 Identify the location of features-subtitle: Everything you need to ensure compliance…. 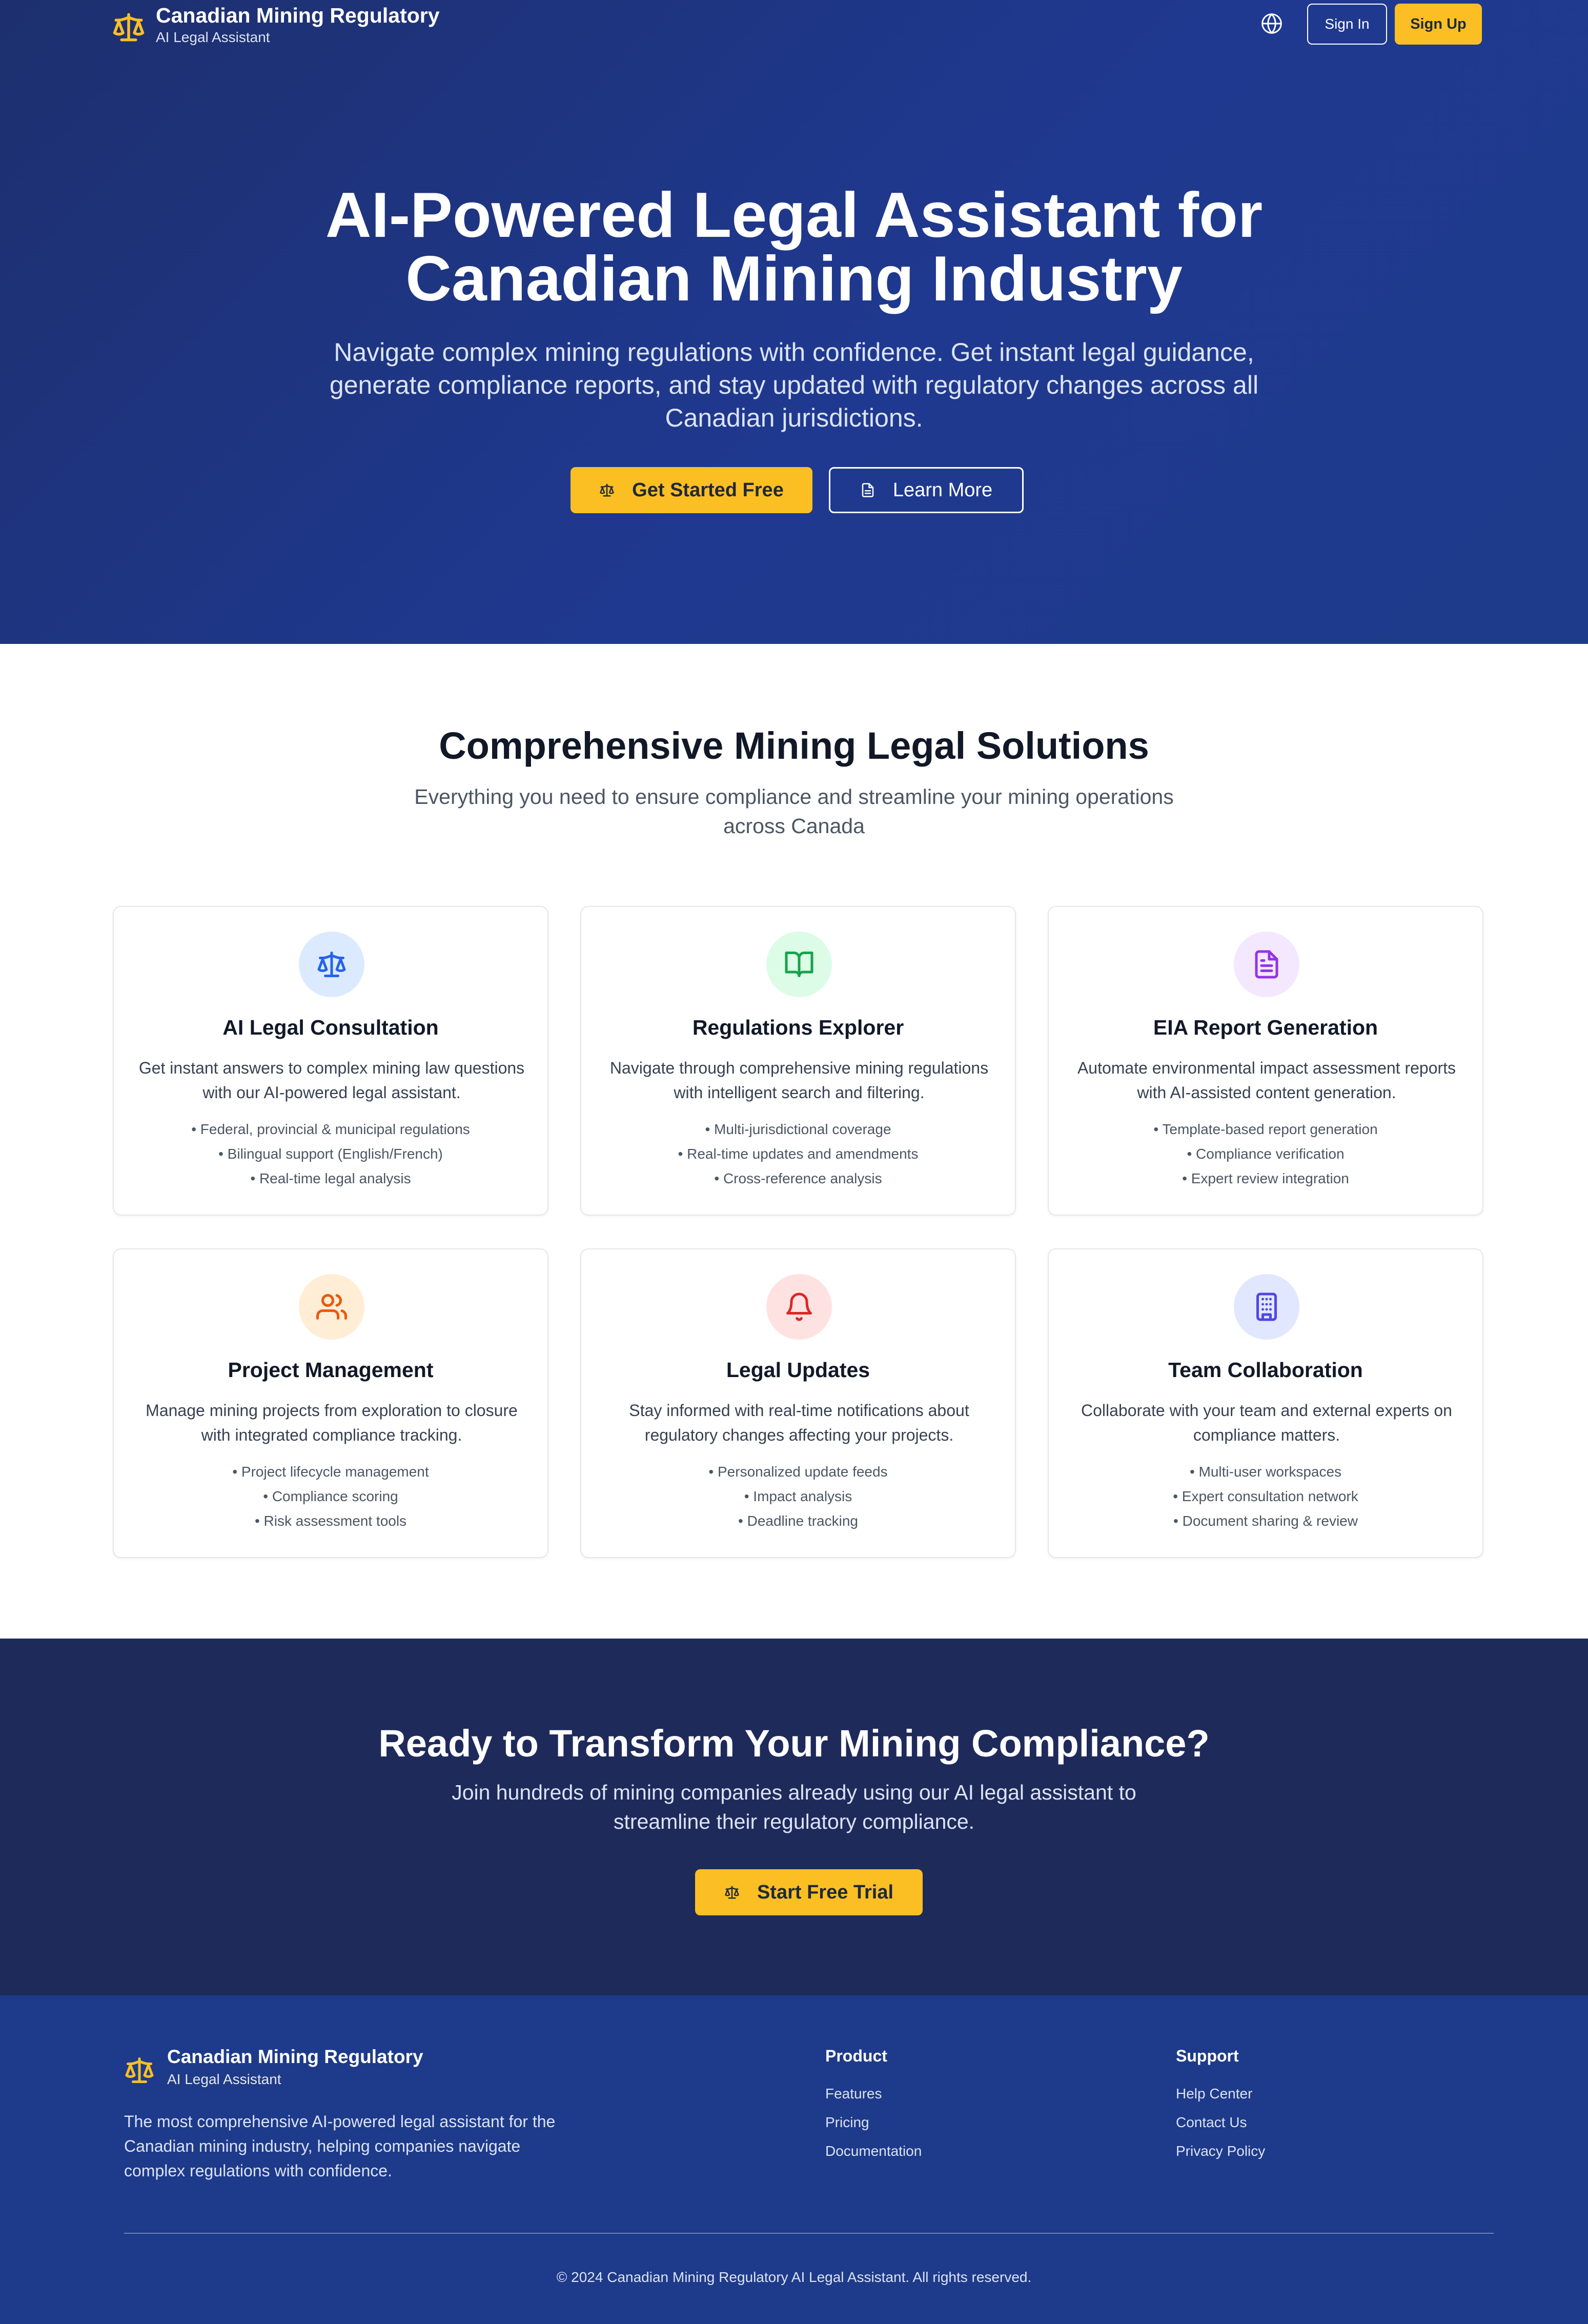
(794, 811).